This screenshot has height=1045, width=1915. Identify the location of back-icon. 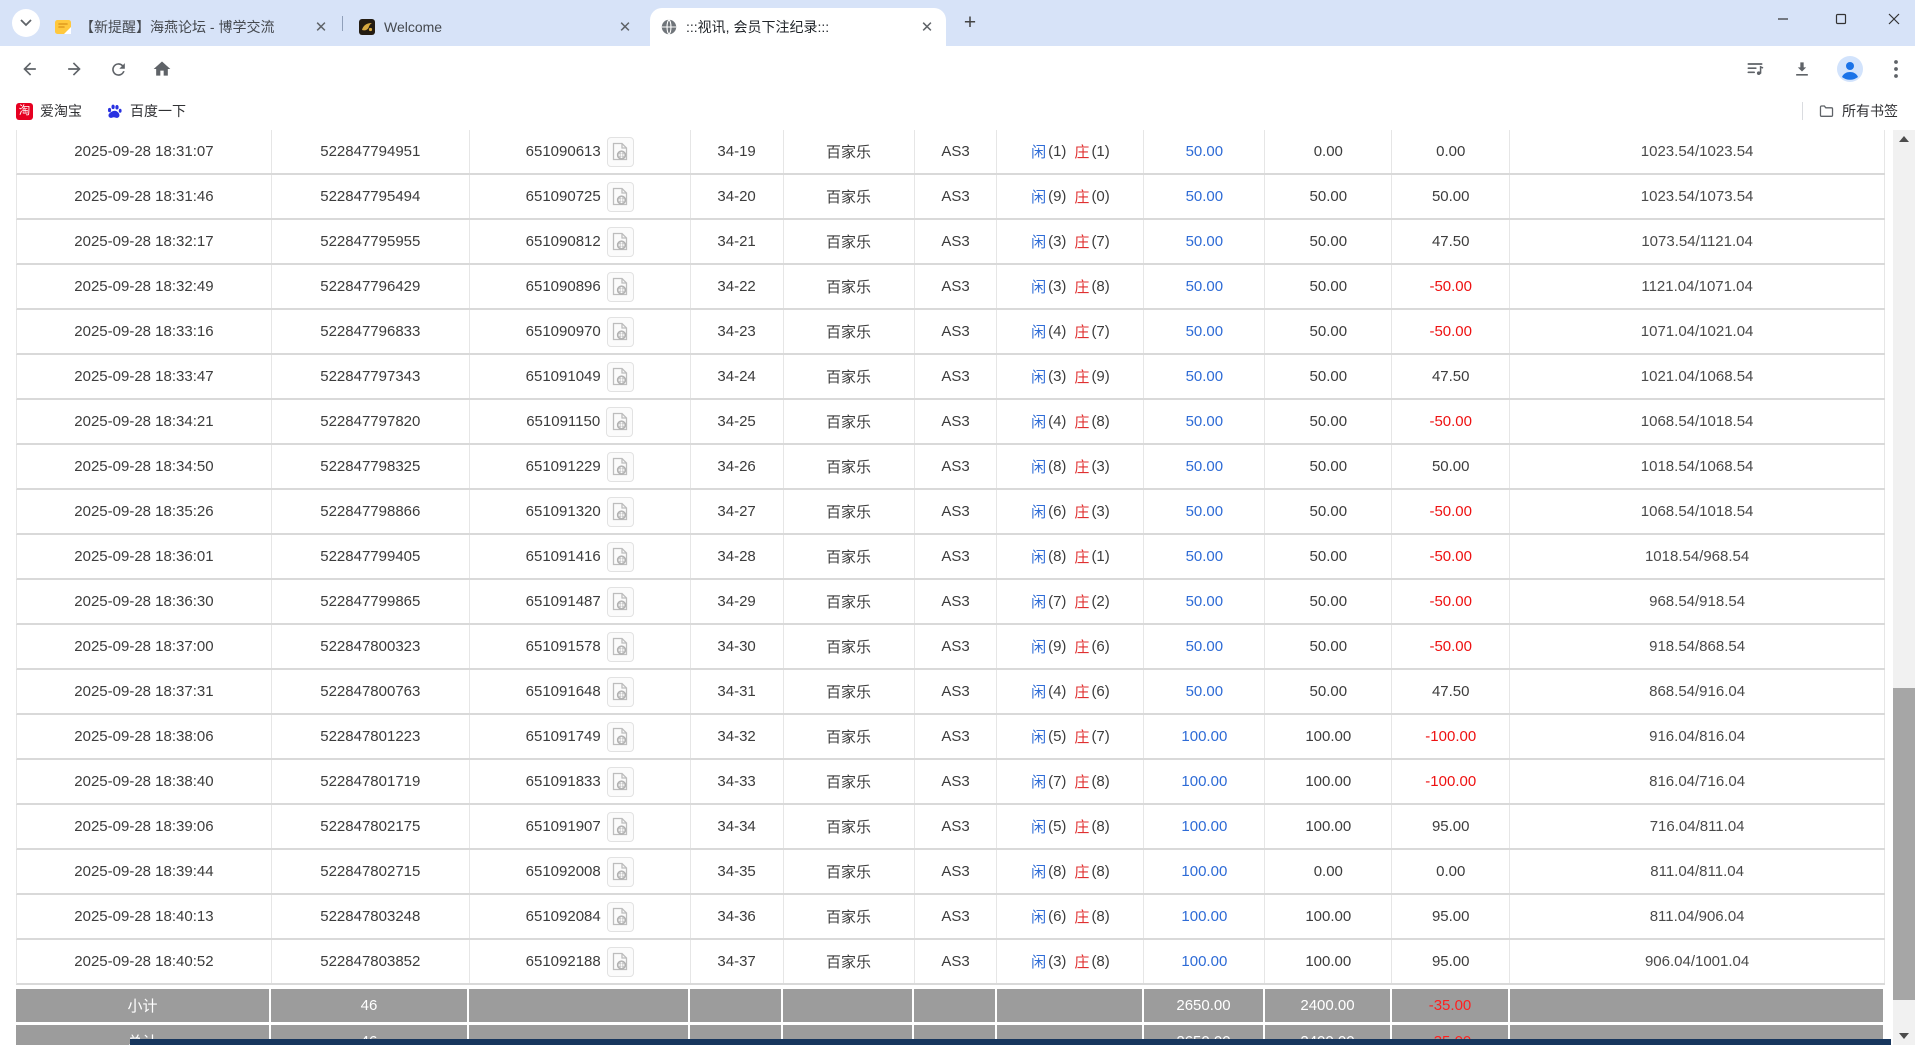
(30, 69).